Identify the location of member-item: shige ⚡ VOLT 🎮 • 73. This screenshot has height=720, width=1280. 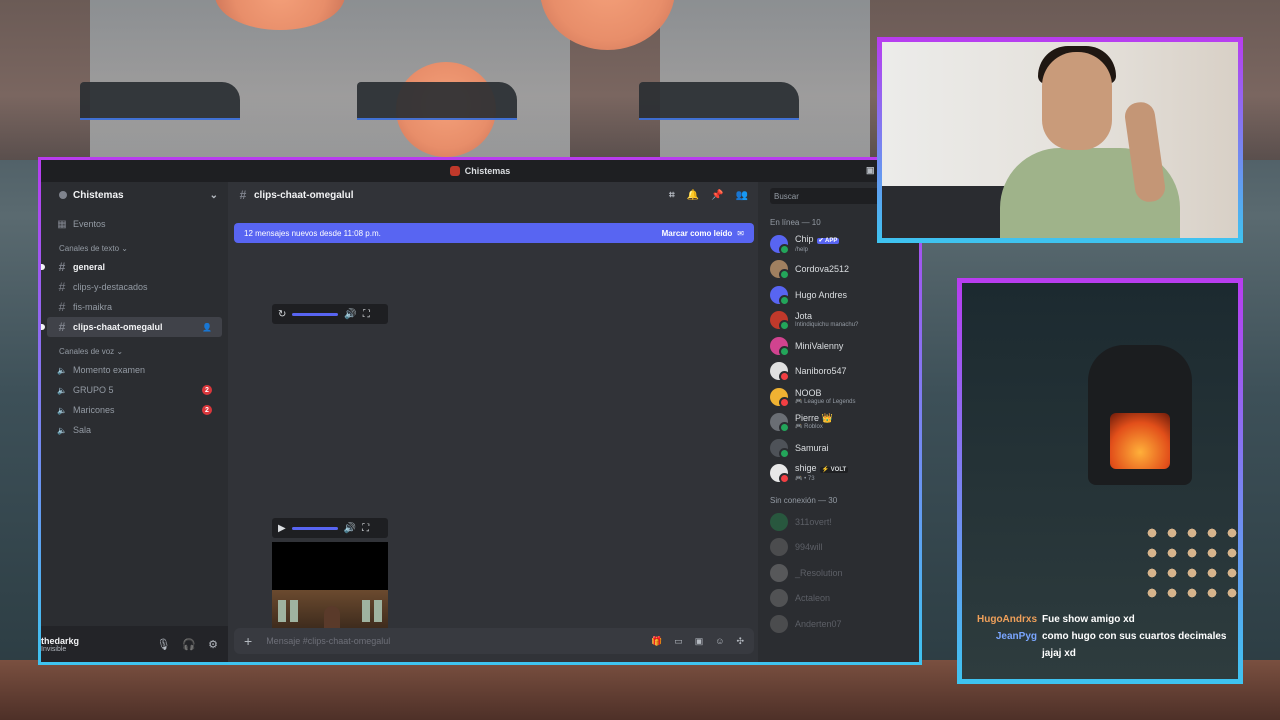
(838, 474).